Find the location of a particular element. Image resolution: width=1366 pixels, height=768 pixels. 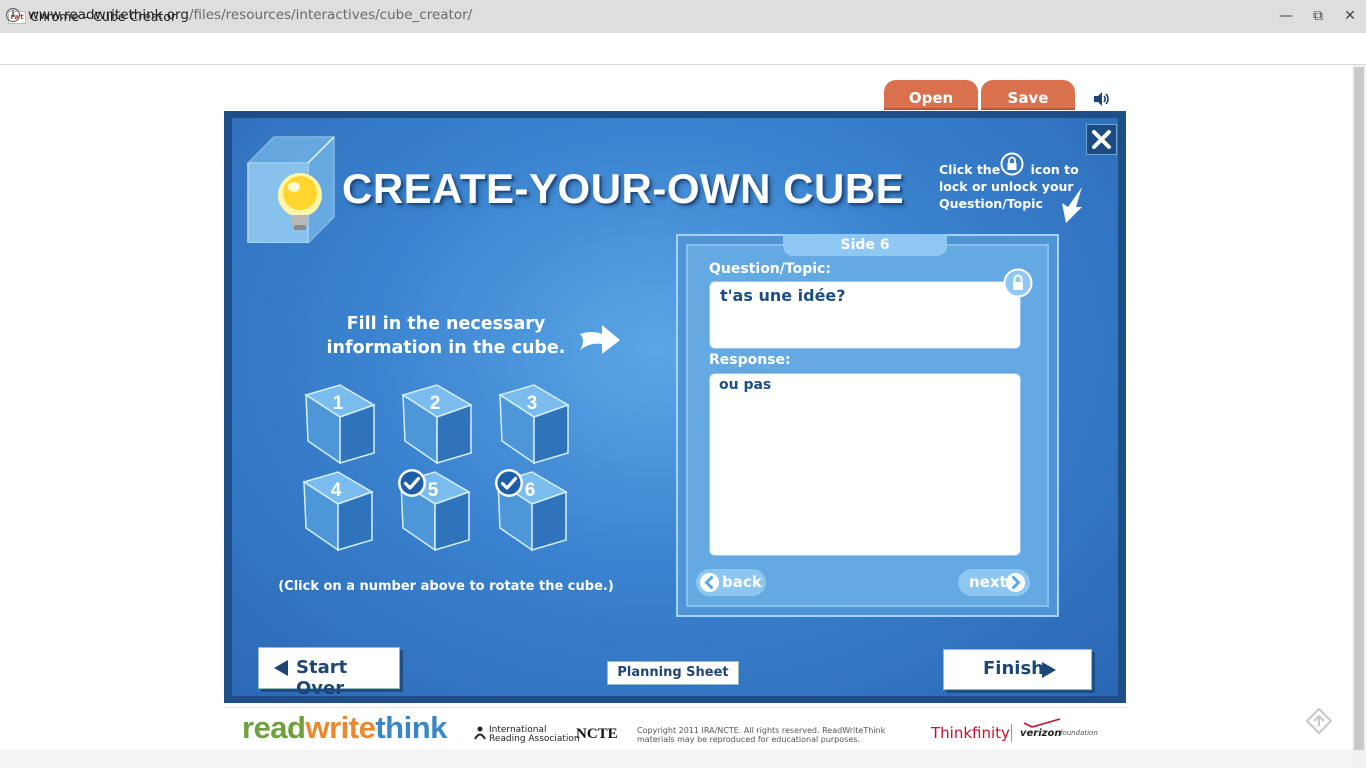

hint-line3: Question/Topic is located at coordinates (991, 203).